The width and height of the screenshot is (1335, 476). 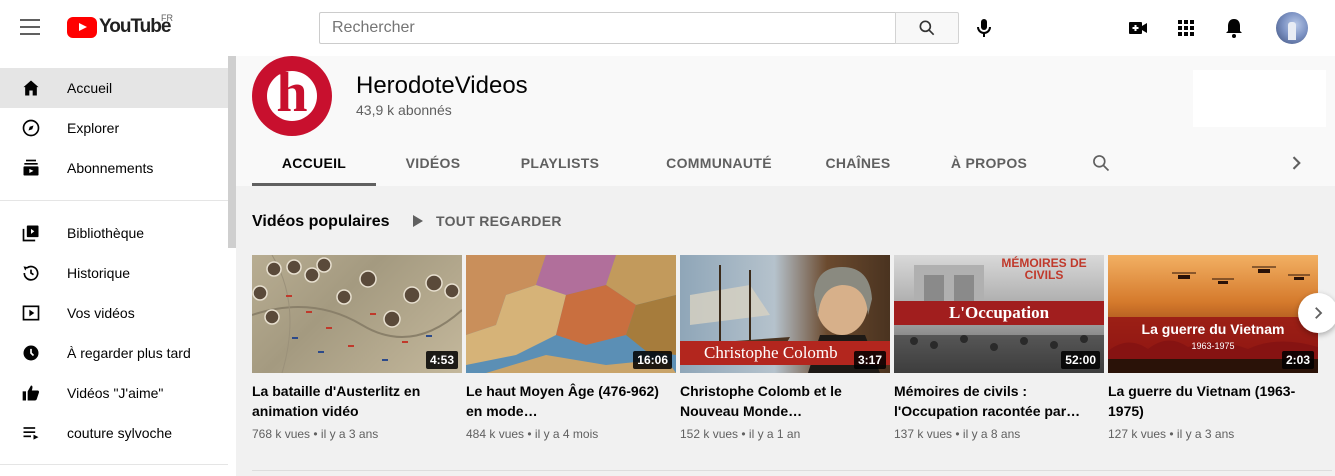 I want to click on home-icon, so click(x=31, y=88).